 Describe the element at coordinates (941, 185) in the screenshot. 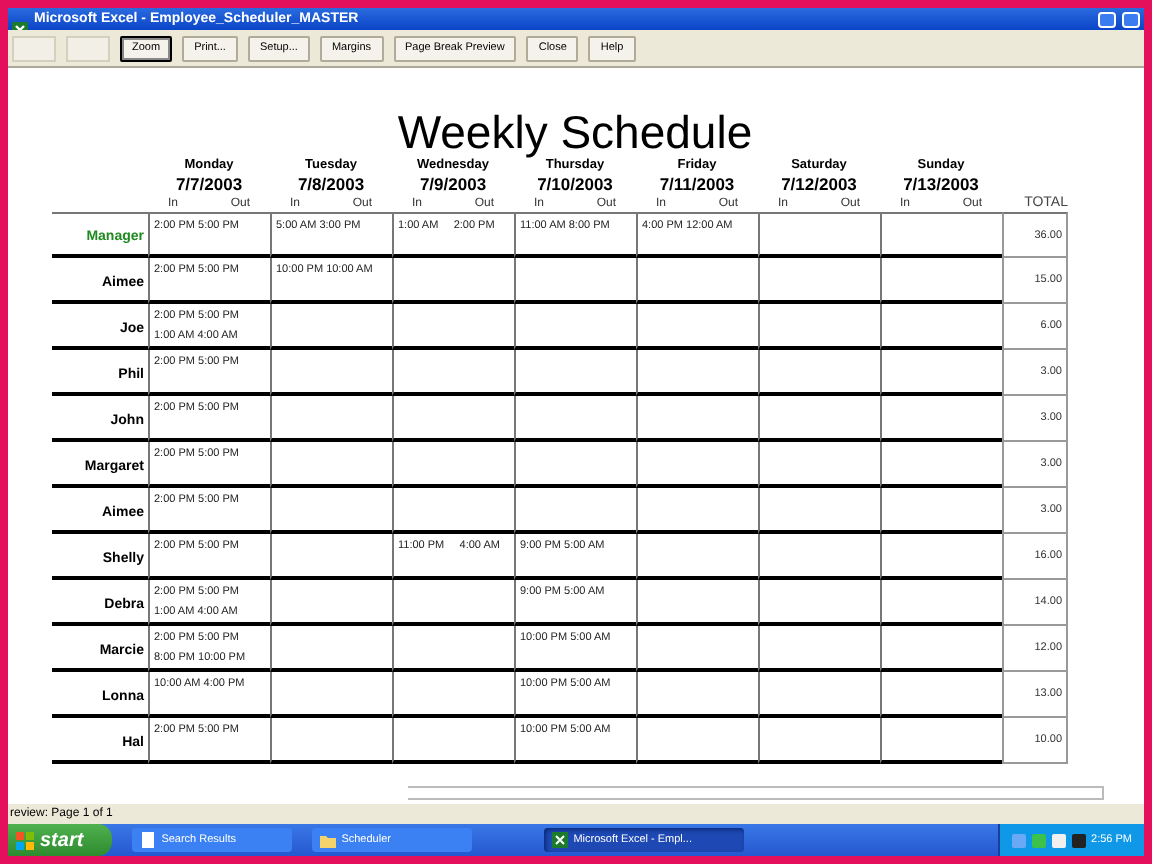

I see `day-date: 7/13/2003` at that location.